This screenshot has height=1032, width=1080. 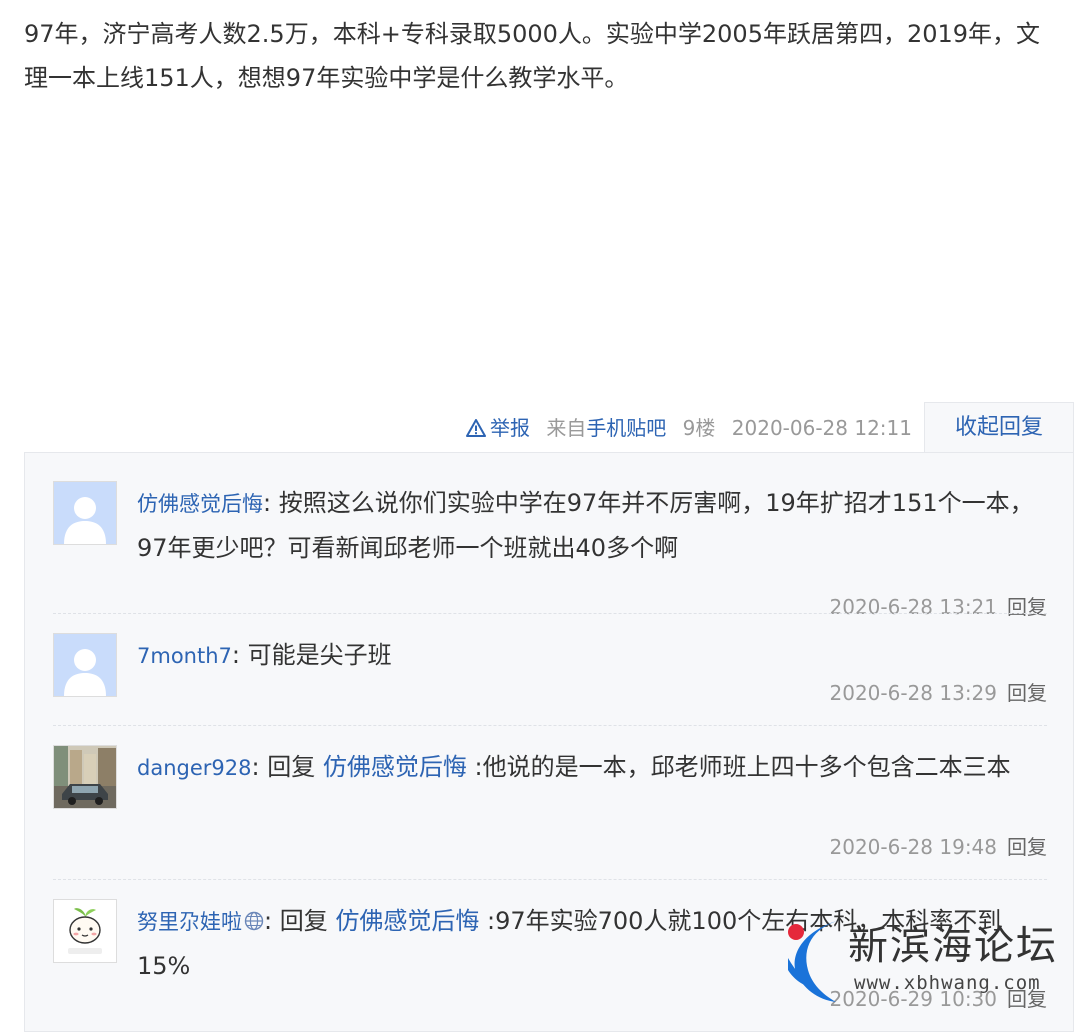 What do you see at coordinates (319, 655) in the screenshot?
I see `reply-text: 可能是尖子班` at bounding box center [319, 655].